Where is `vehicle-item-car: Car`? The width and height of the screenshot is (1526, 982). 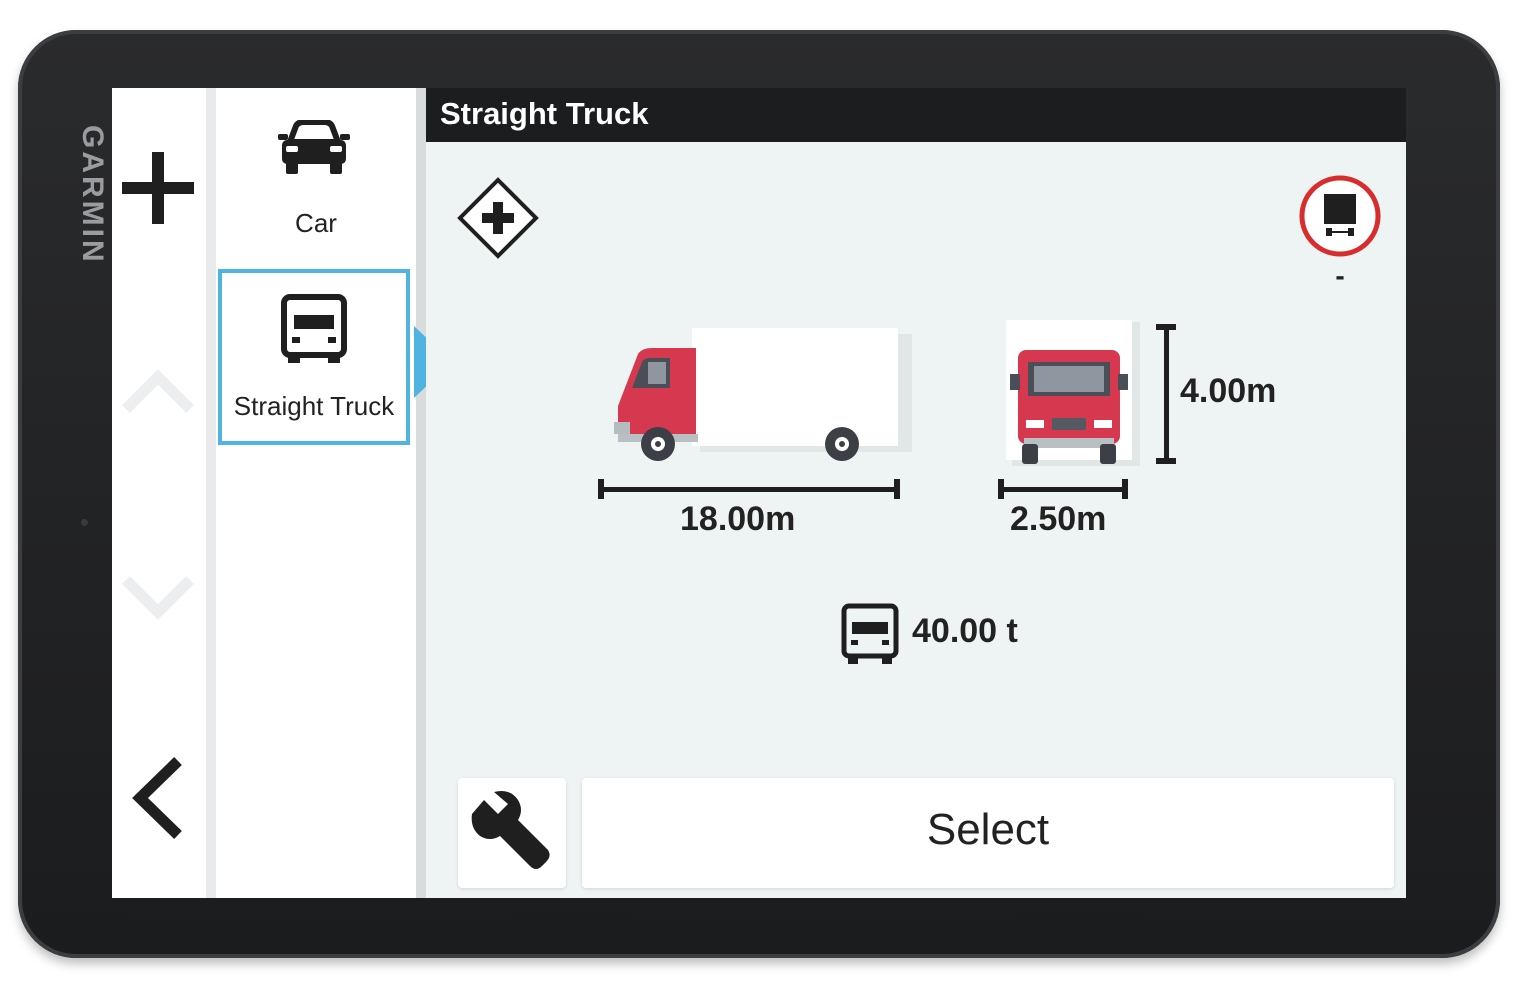
vehicle-item-car: Car is located at coordinates (316, 176).